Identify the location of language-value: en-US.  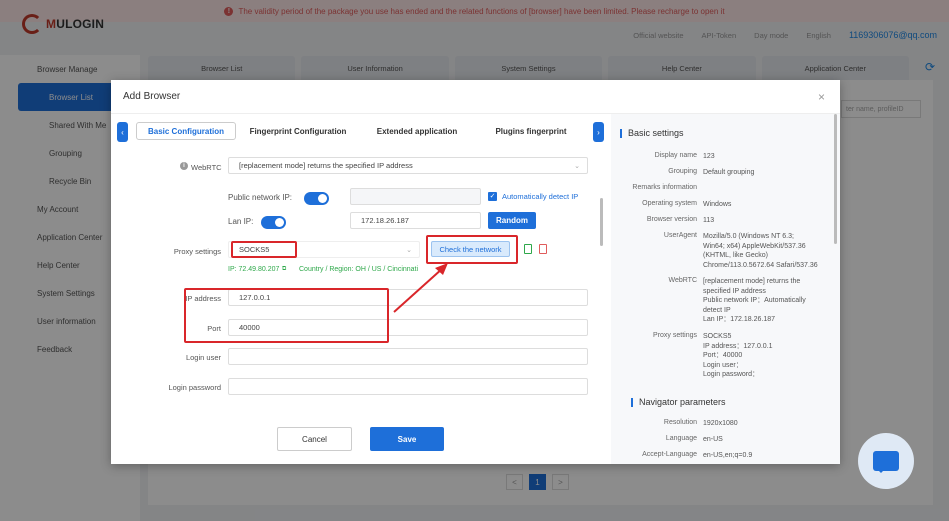
(713, 439).